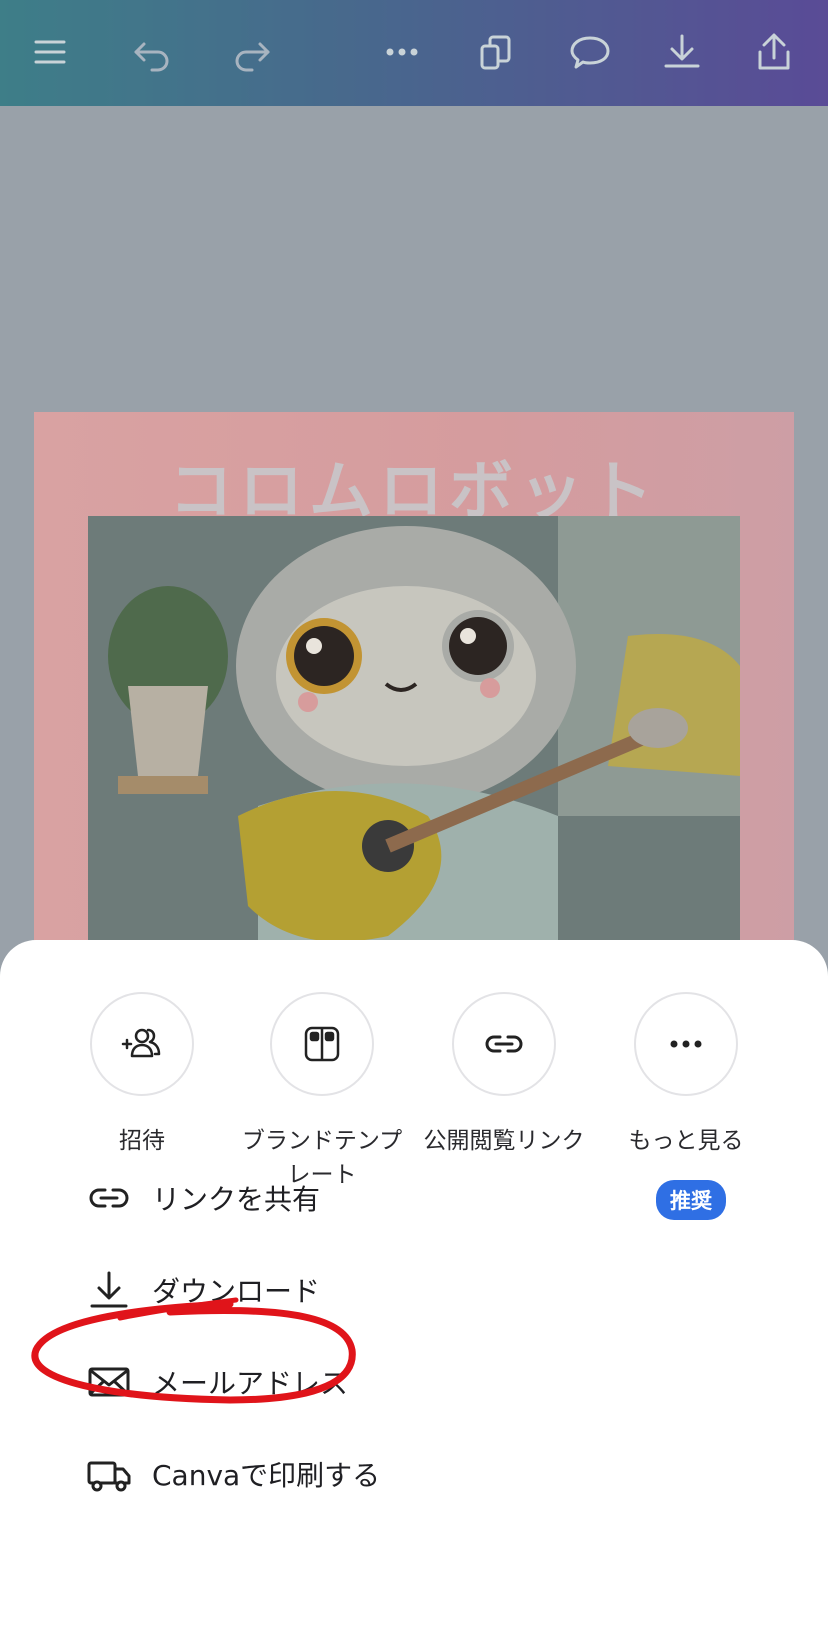 The width and height of the screenshot is (828, 1642). I want to click on invite-icon, so click(141, 1043).